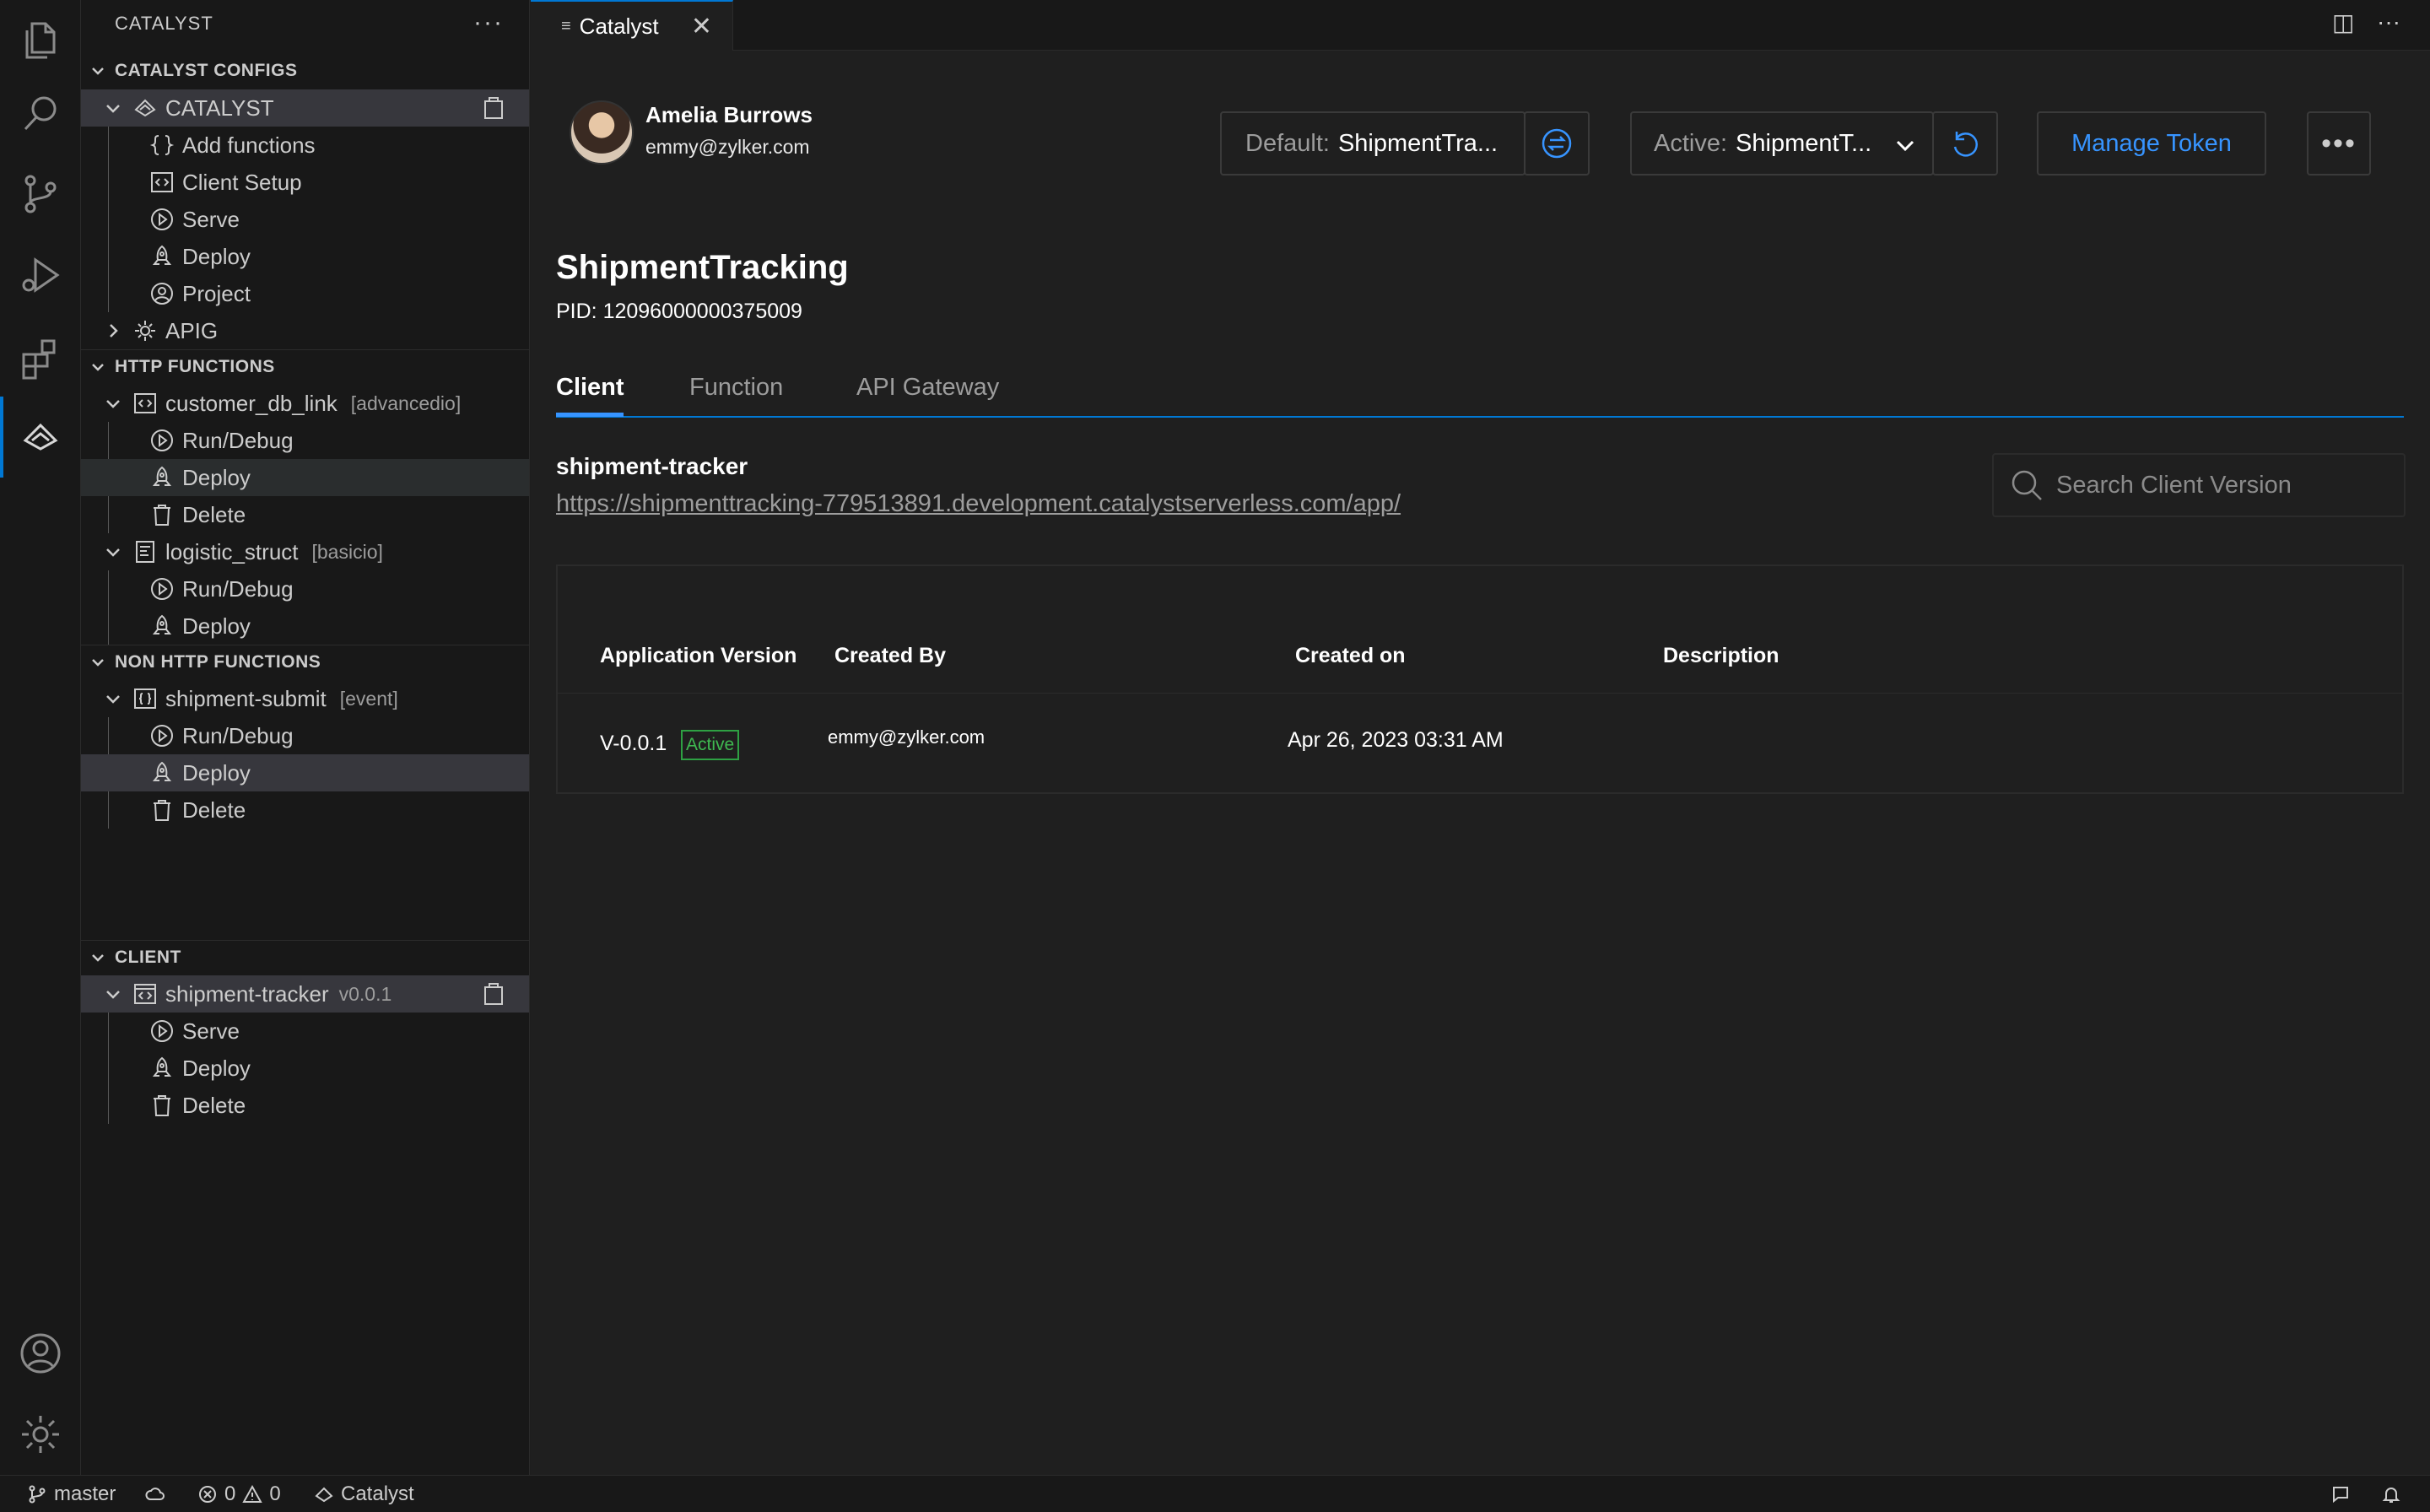 This screenshot has width=2430, height=1512. Describe the element at coordinates (324, 1495) in the screenshot. I see `catalyst-logo-icon` at that location.